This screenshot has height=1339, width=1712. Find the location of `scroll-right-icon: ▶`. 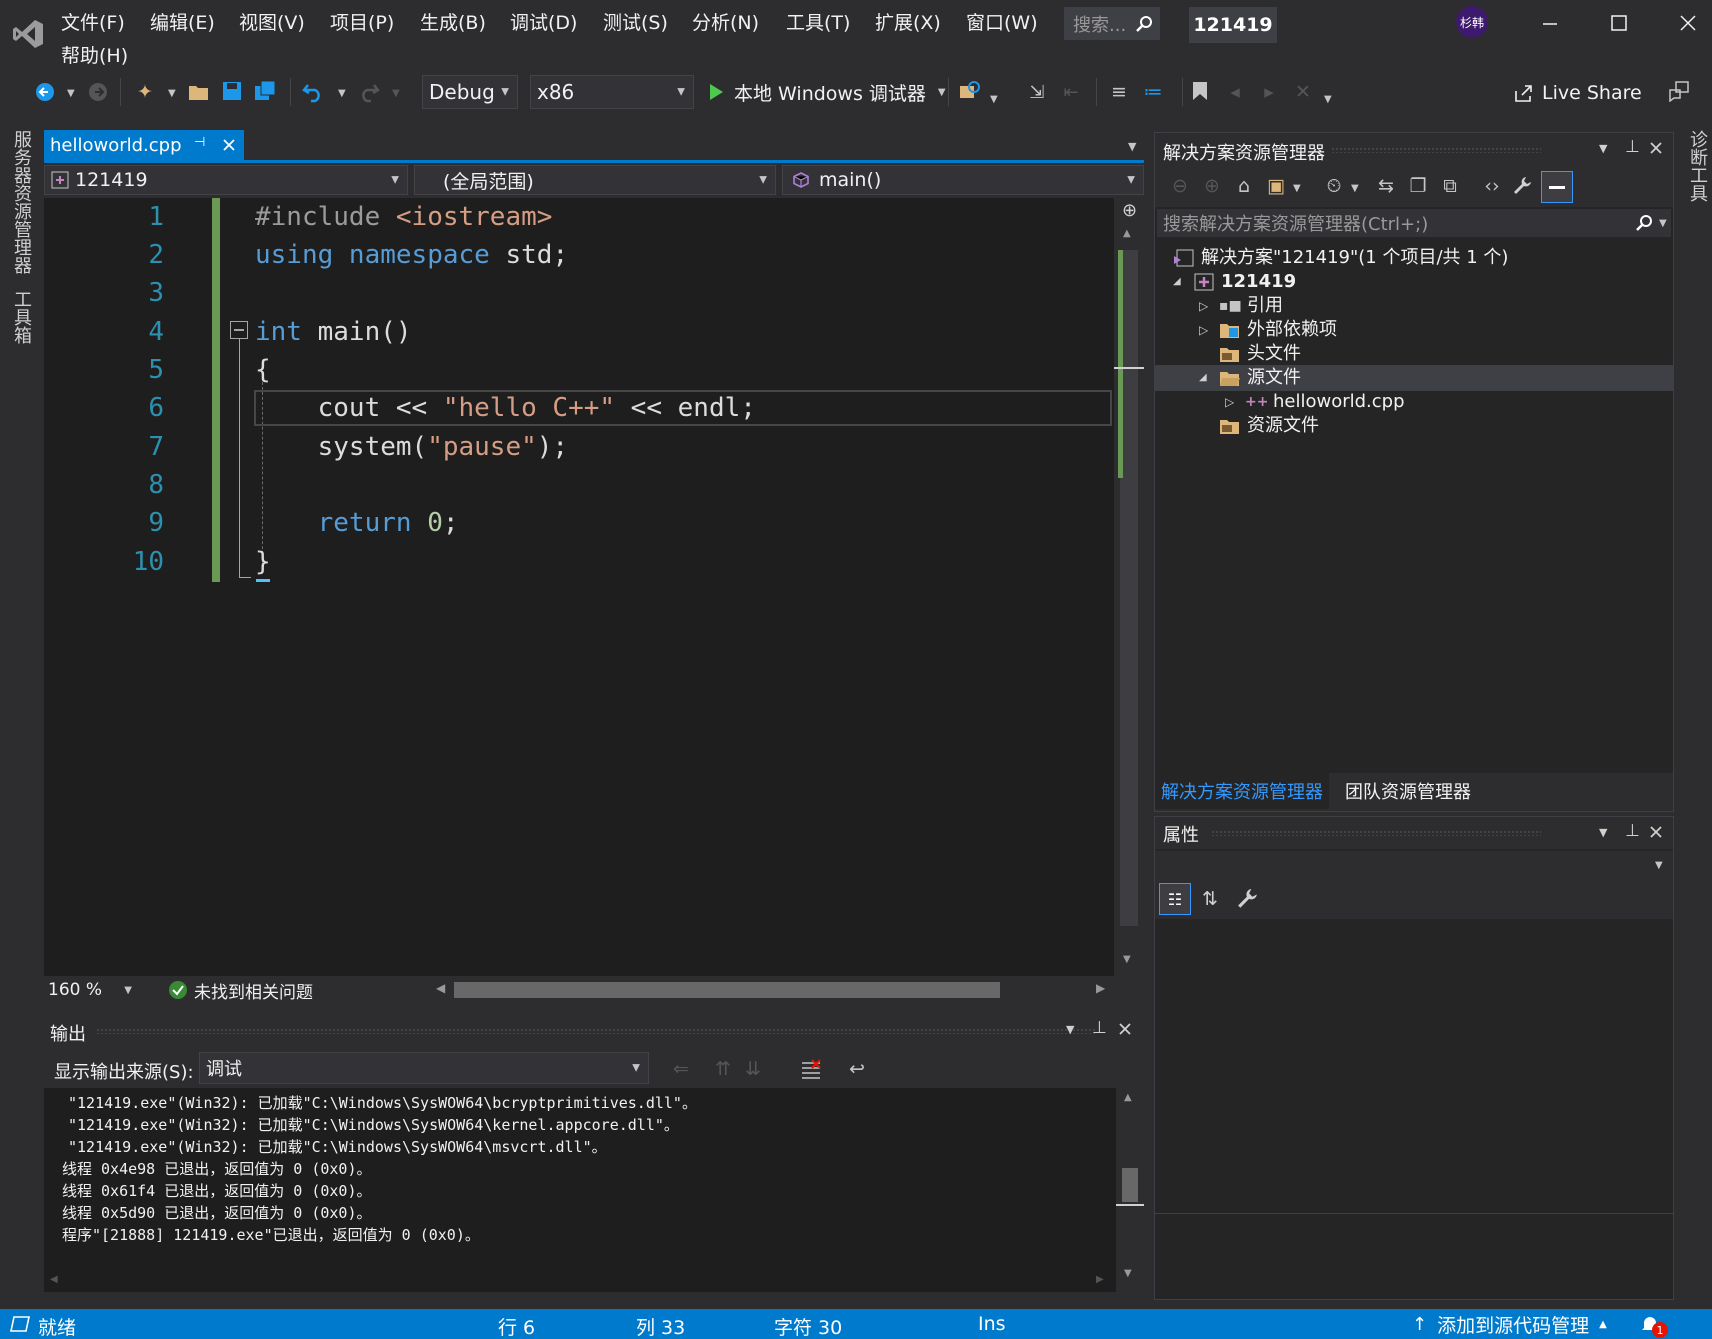

scroll-right-icon: ▶ is located at coordinates (1100, 988).